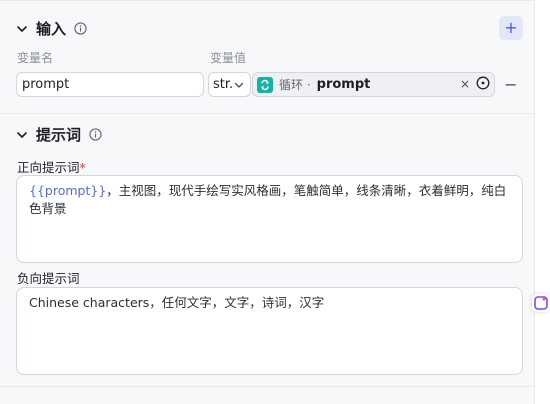 This screenshot has width=550, height=404. I want to click on plus-icon: +, so click(511, 27).